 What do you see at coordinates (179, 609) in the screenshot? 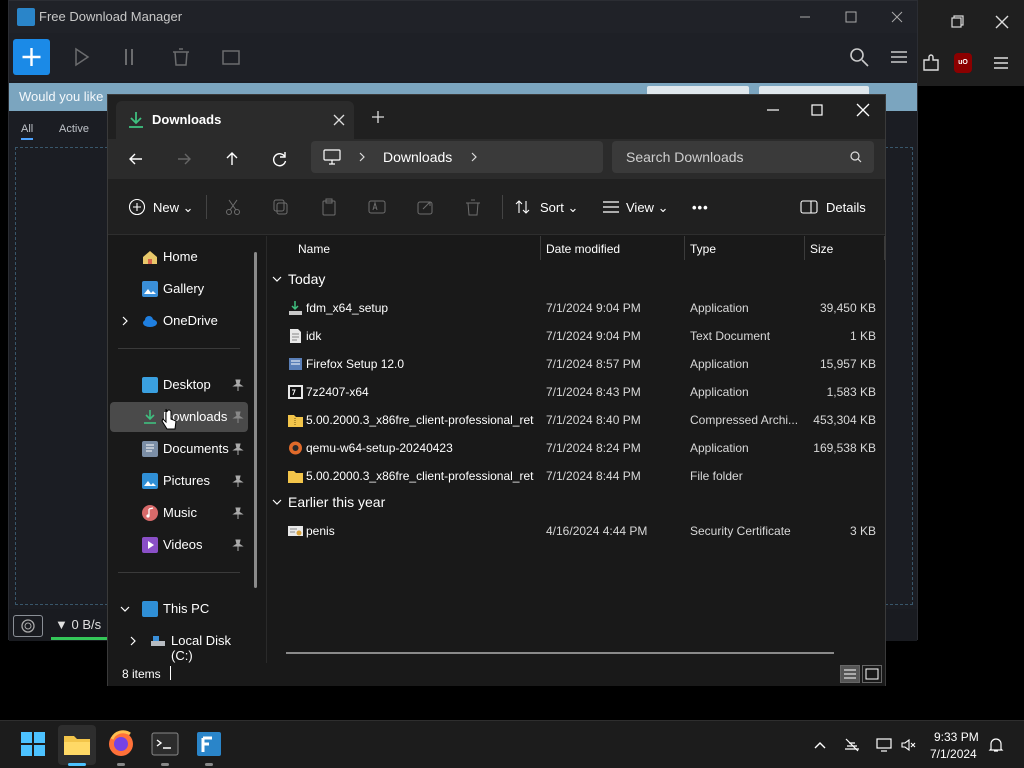
I see `nav-this-pc: This PC` at bounding box center [179, 609].